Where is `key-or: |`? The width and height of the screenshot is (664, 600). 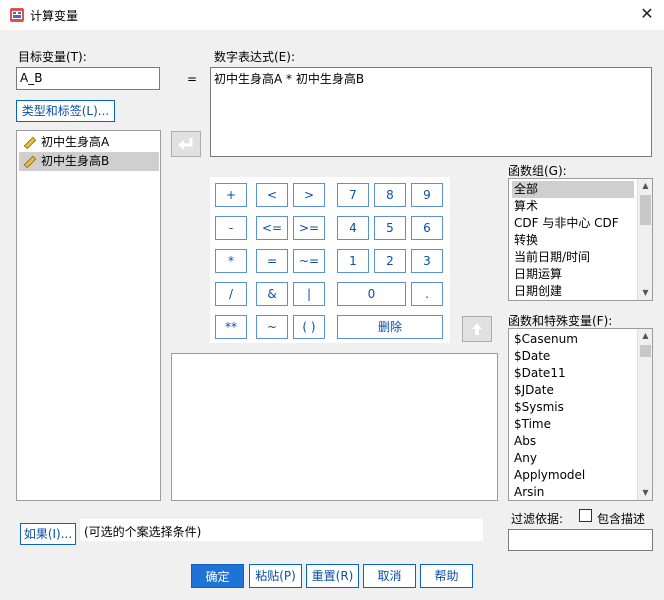 key-or: | is located at coordinates (309, 294).